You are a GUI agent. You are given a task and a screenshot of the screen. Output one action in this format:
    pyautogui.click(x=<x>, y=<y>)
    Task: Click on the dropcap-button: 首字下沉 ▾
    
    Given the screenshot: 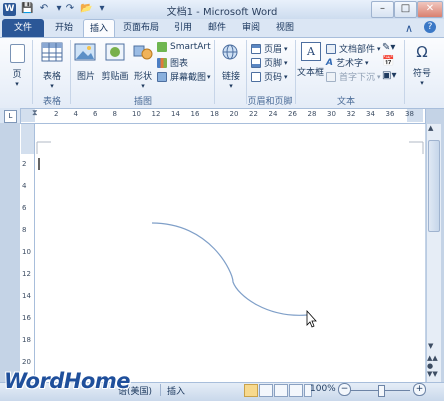 What is the action you would take?
    pyautogui.click(x=353, y=76)
    